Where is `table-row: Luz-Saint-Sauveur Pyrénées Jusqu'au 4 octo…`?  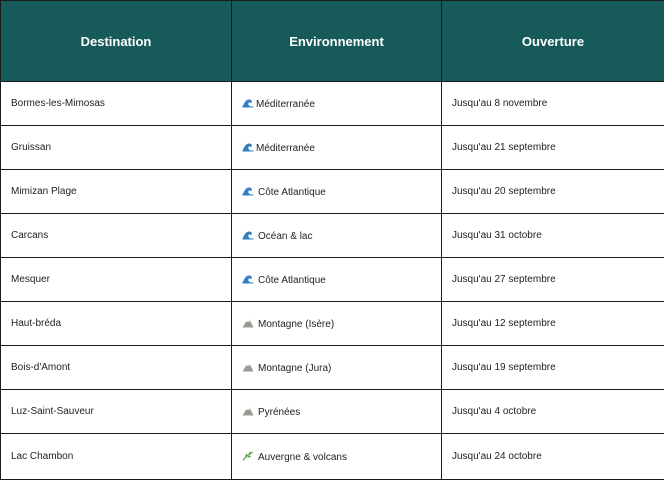 table-row: Luz-Saint-Sauveur Pyrénées Jusqu'au 4 octo… is located at coordinates (332, 411).